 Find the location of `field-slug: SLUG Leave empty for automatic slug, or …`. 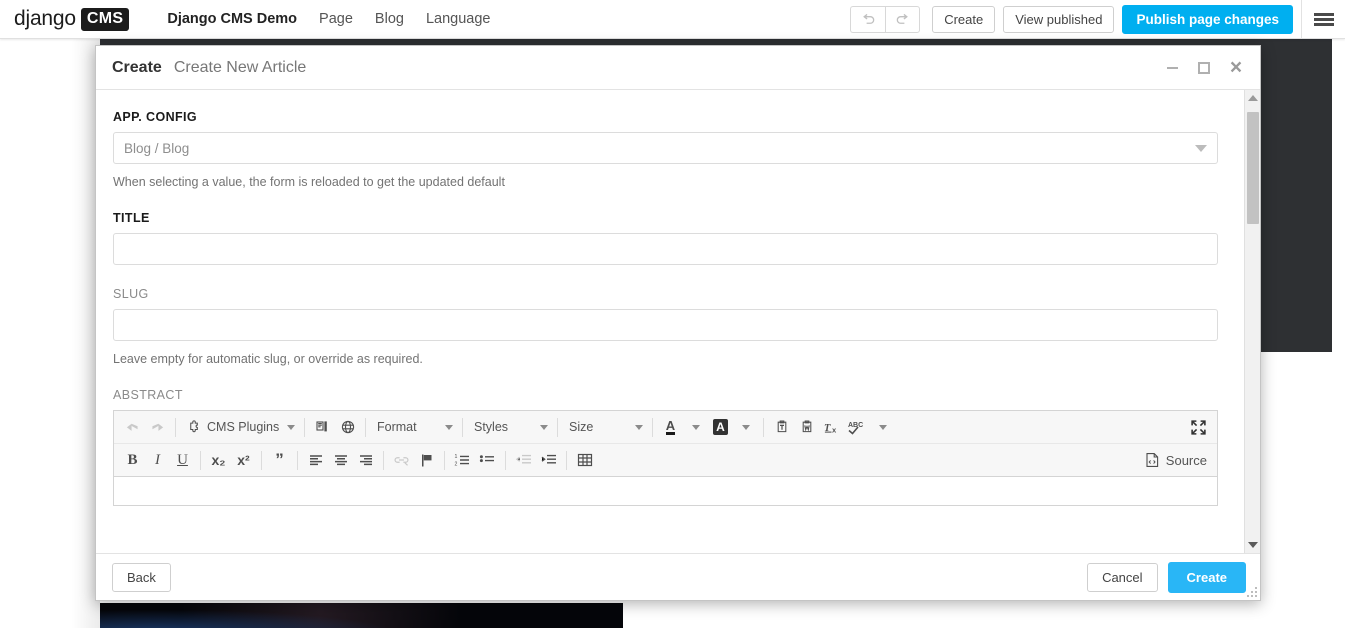

field-slug: SLUG Leave empty for automatic slug, or … is located at coordinates (667, 326).